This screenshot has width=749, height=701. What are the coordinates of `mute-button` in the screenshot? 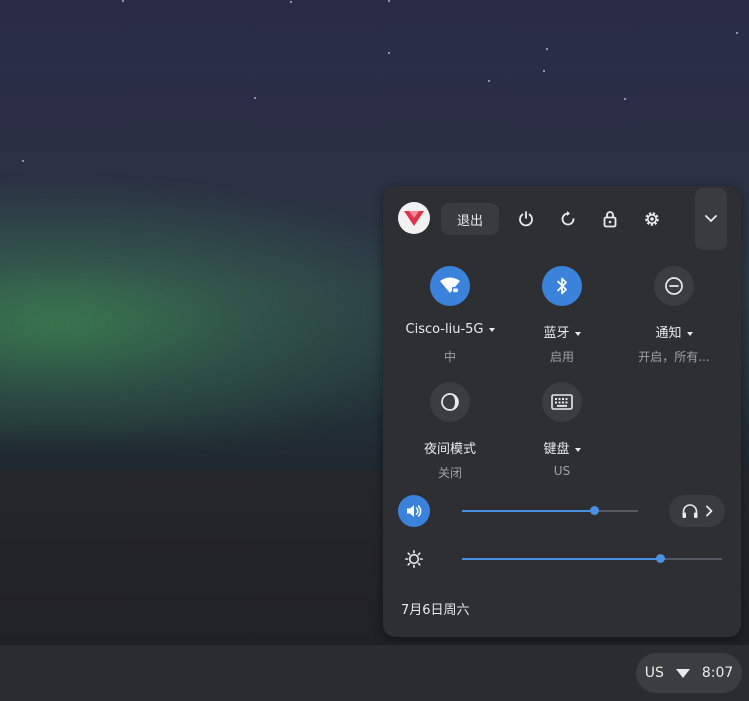 It's located at (414, 511).